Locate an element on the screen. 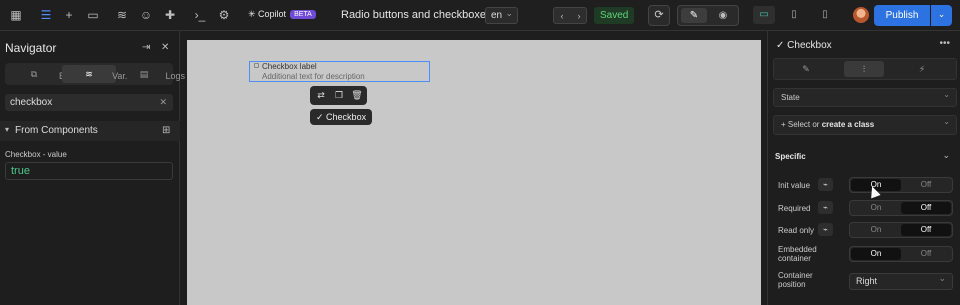  breakpoints: ▭ ▯ ▯ is located at coordinates (796, 15).